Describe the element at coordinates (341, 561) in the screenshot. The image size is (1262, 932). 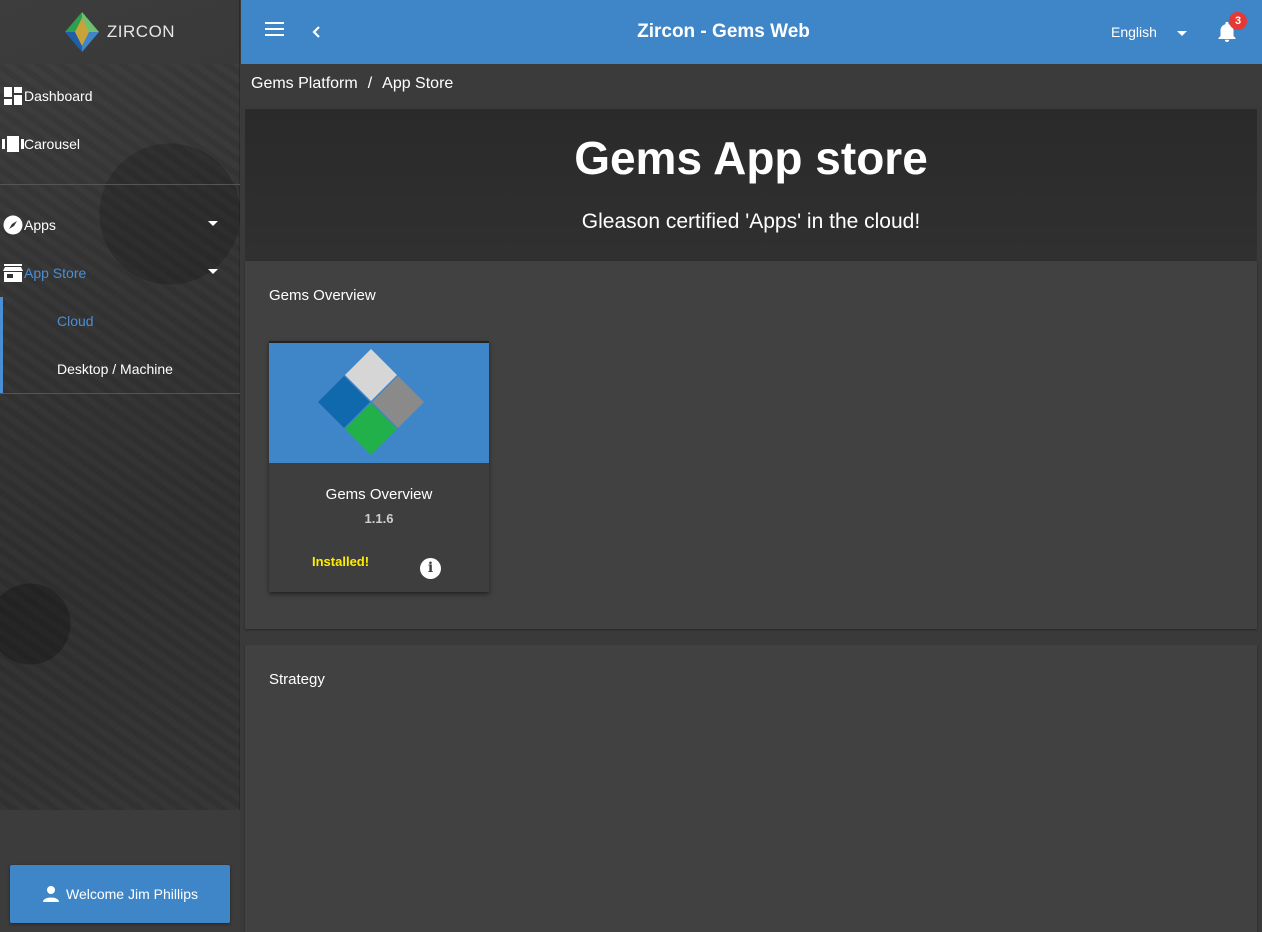
I see `app-card-status: Installed!` at that location.